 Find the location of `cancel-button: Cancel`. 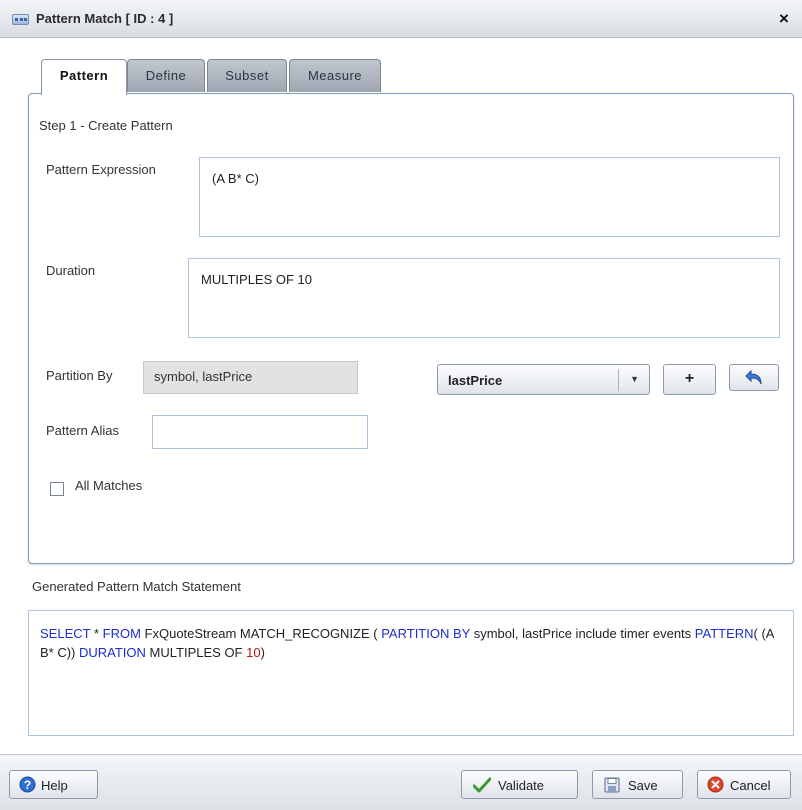

cancel-button: Cancel is located at coordinates (744, 784).